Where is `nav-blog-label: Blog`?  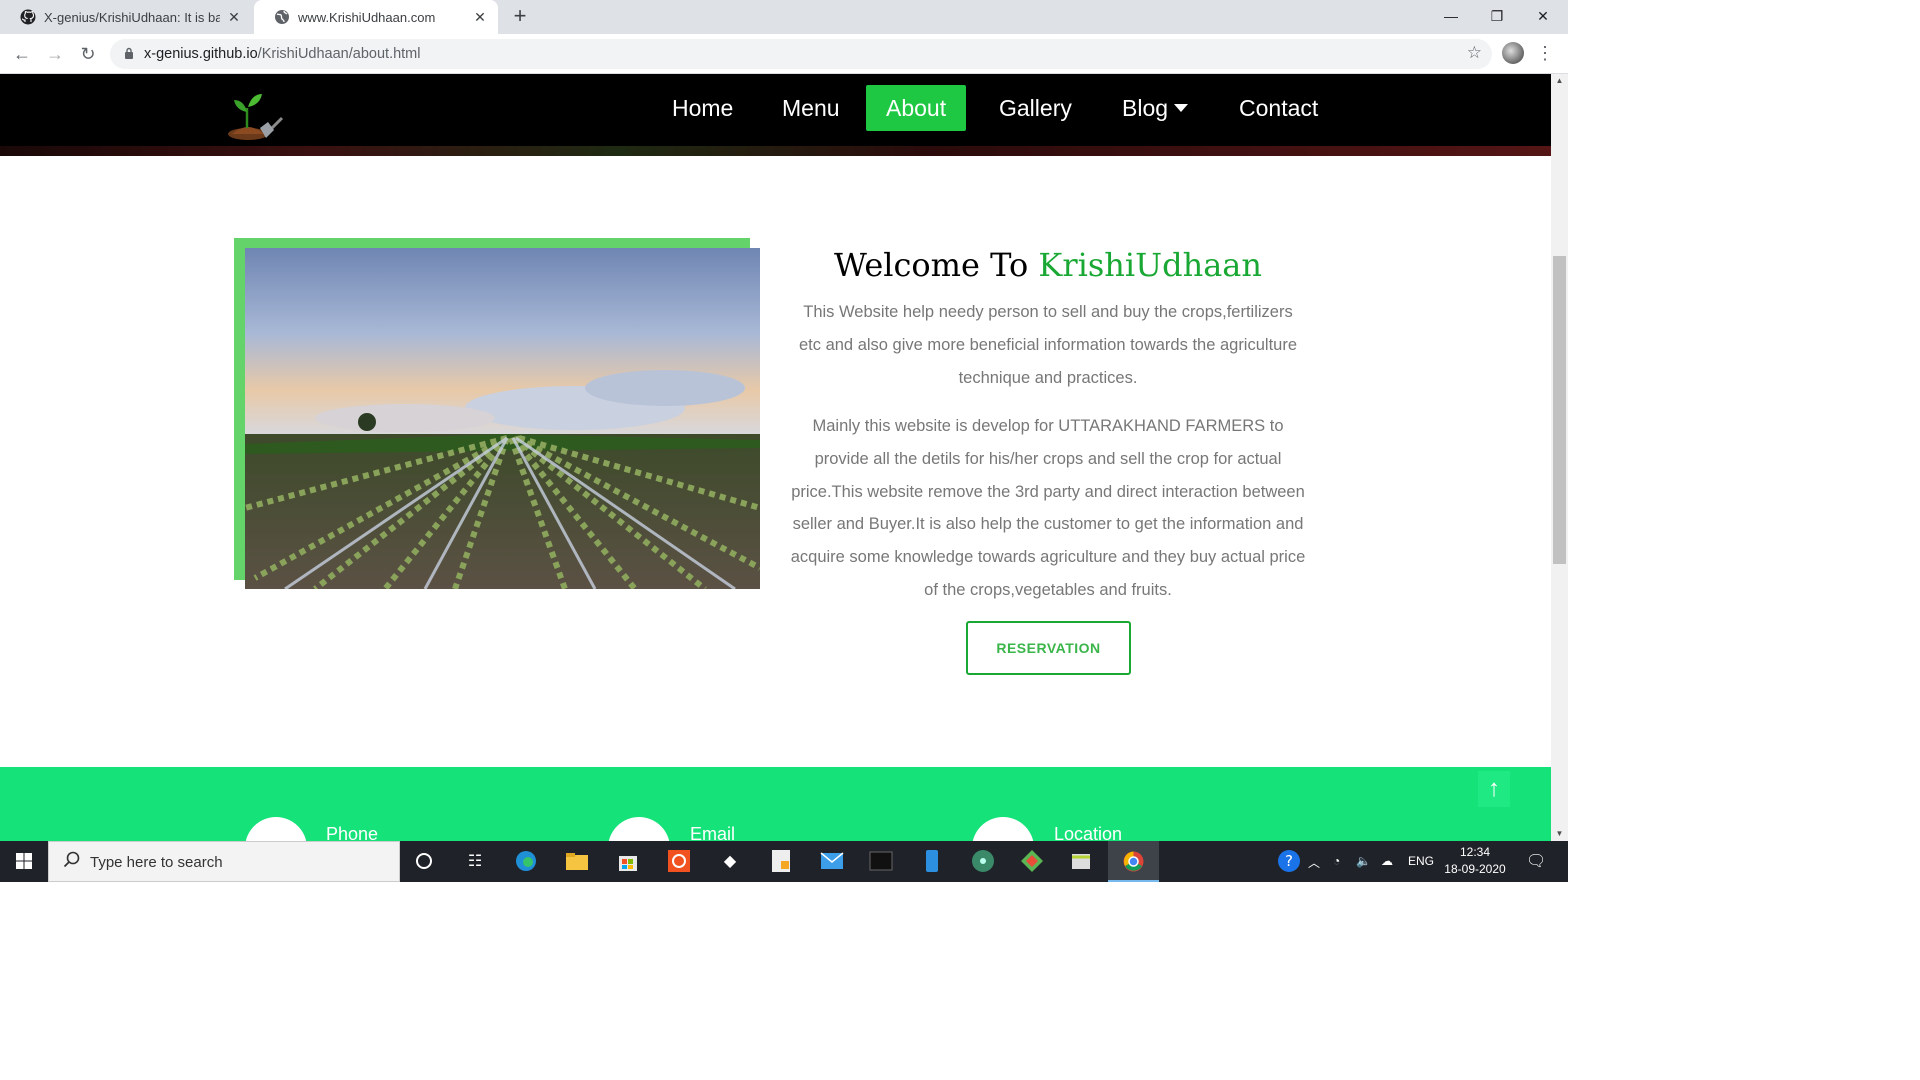 nav-blog-label: Blog is located at coordinates (1145, 108).